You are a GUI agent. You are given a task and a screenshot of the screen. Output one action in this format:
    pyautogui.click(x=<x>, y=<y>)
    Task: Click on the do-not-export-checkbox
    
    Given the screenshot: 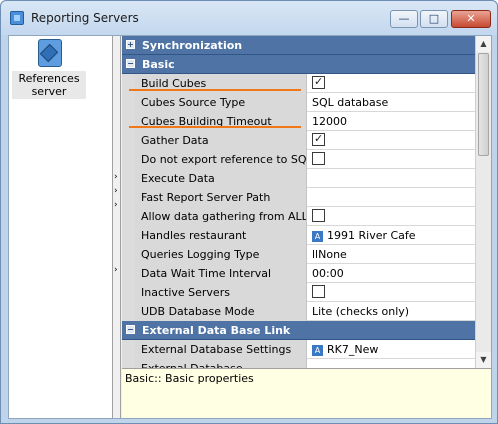 What is the action you would take?
    pyautogui.click(x=318, y=158)
    